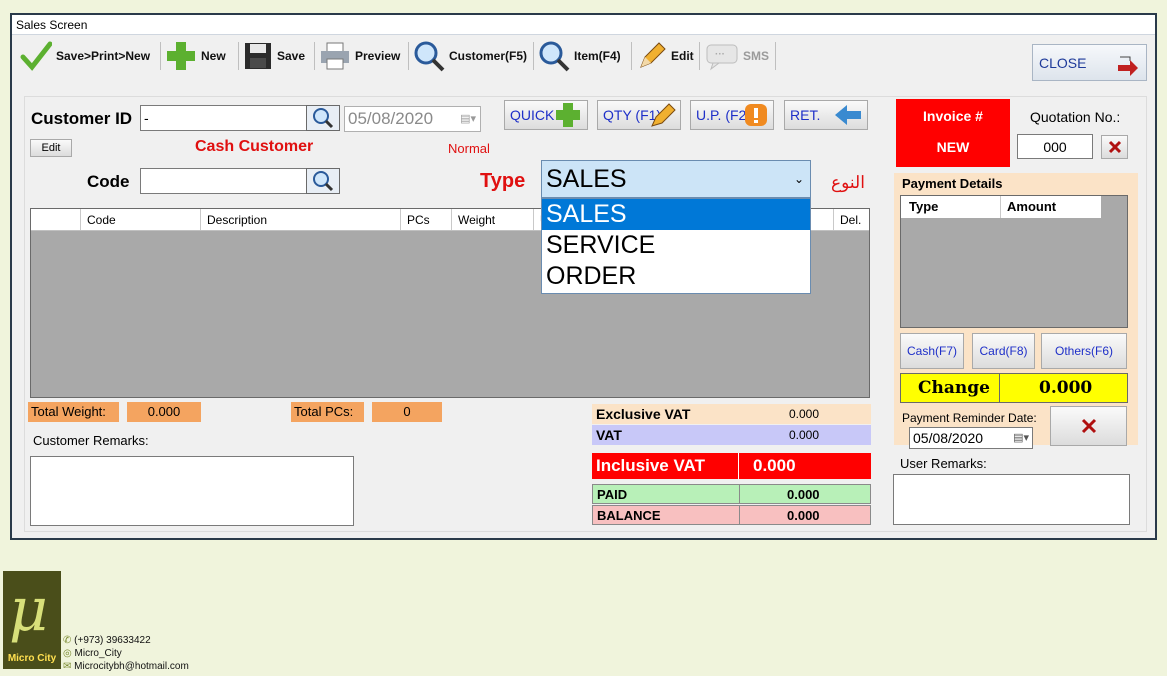 This screenshot has height=676, width=1167. I want to click on code-input, so click(224, 181).